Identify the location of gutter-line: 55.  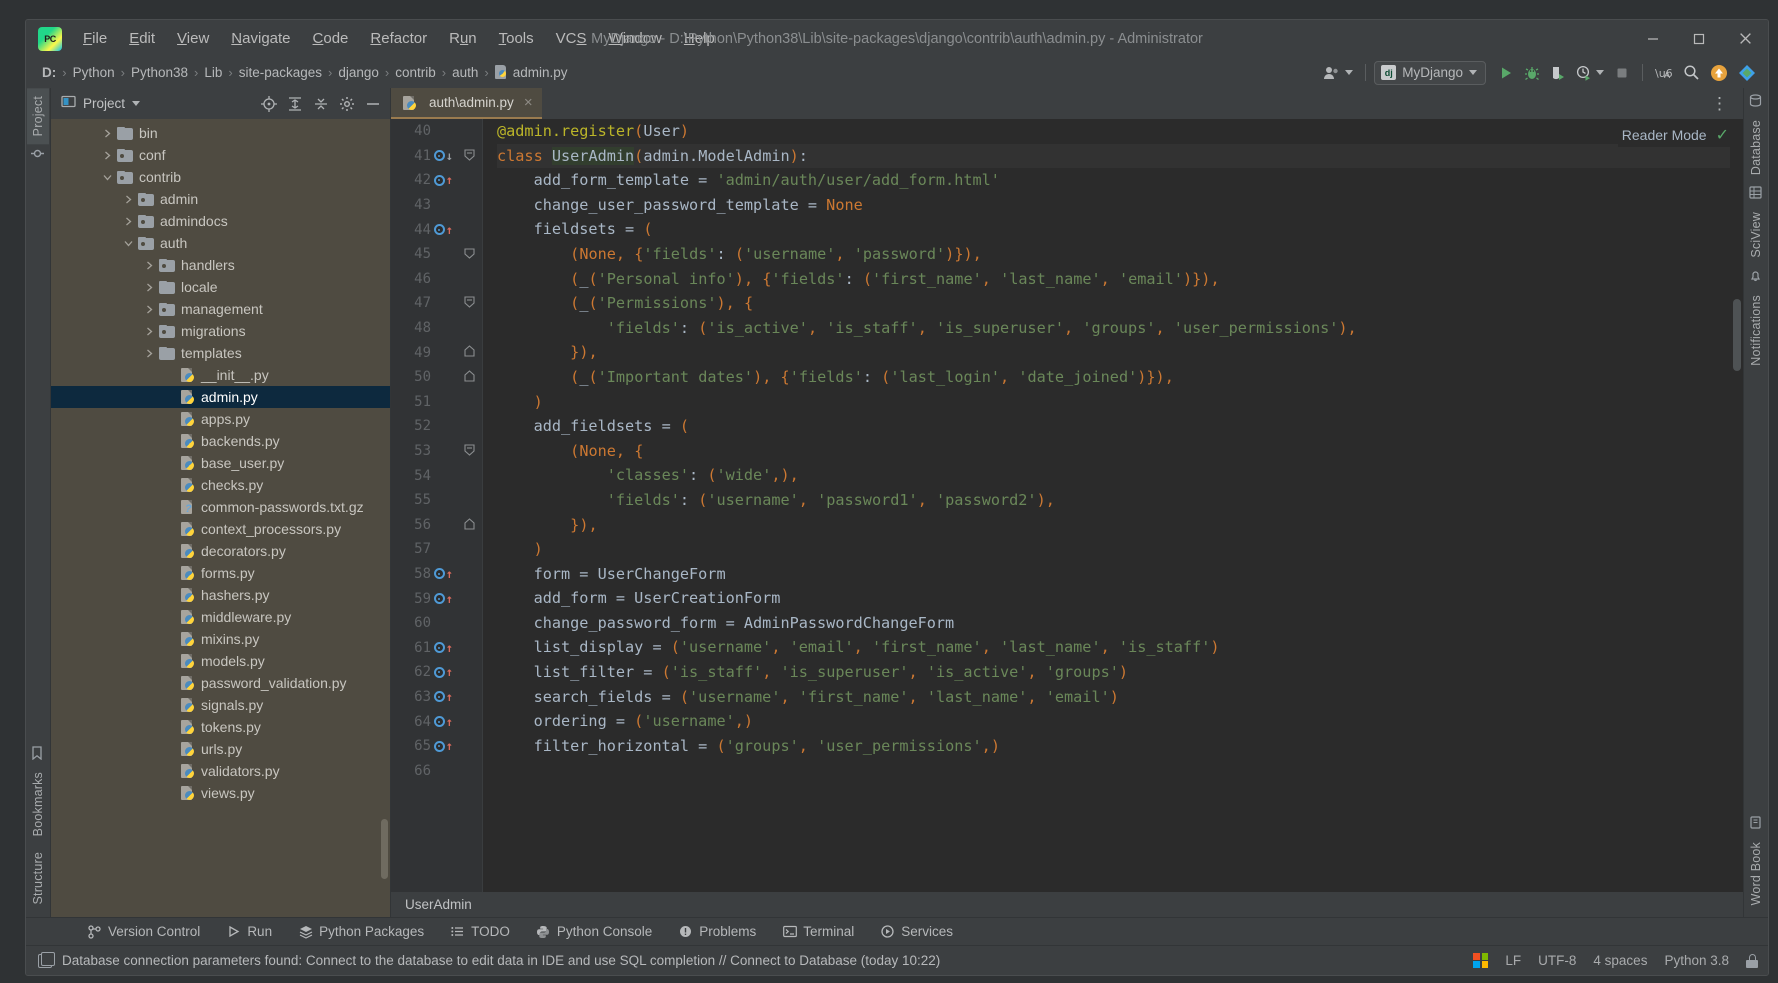
(424, 500).